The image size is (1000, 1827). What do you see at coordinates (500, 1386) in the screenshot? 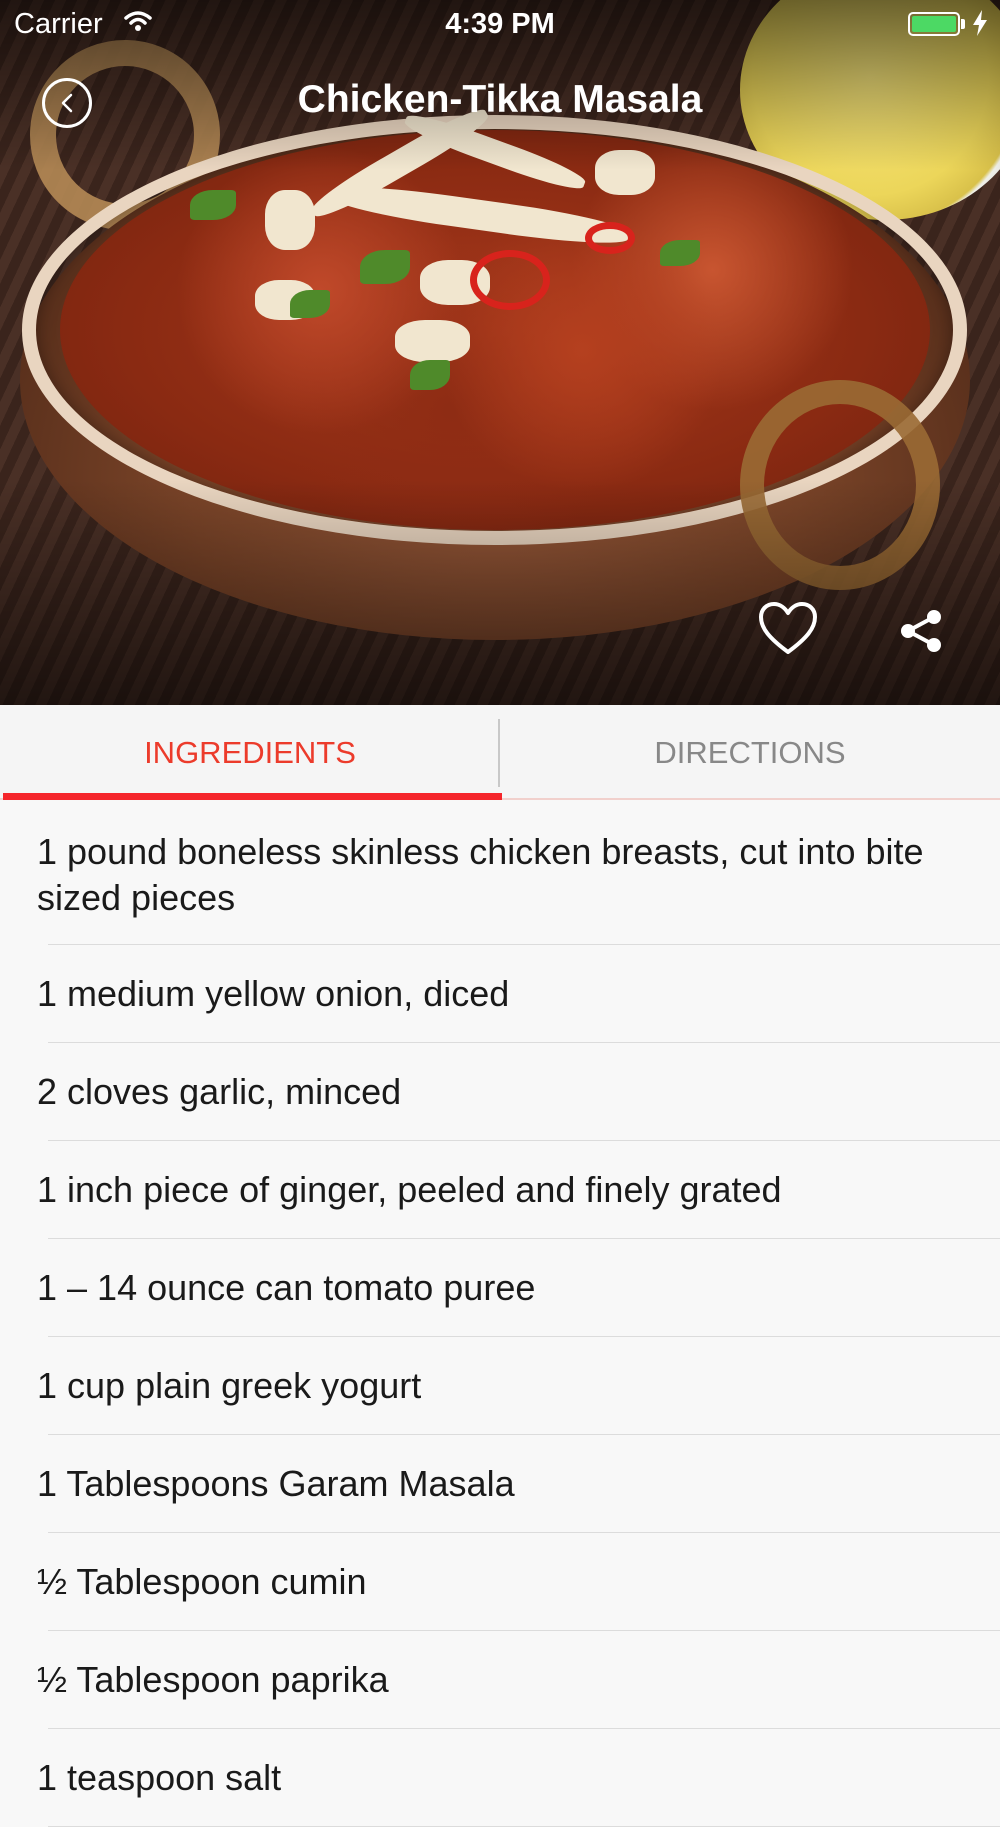
I see `list-item: 1 cup plain greek yogurt` at bounding box center [500, 1386].